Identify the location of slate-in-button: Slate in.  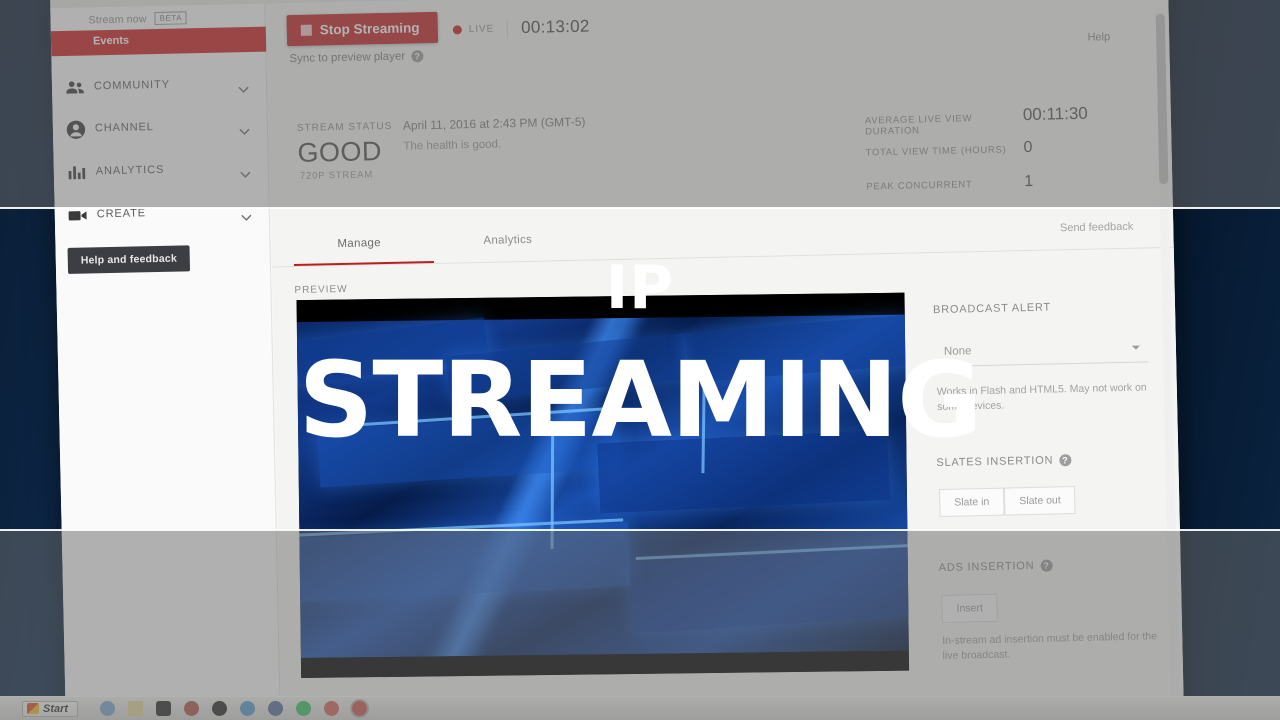
(971, 502).